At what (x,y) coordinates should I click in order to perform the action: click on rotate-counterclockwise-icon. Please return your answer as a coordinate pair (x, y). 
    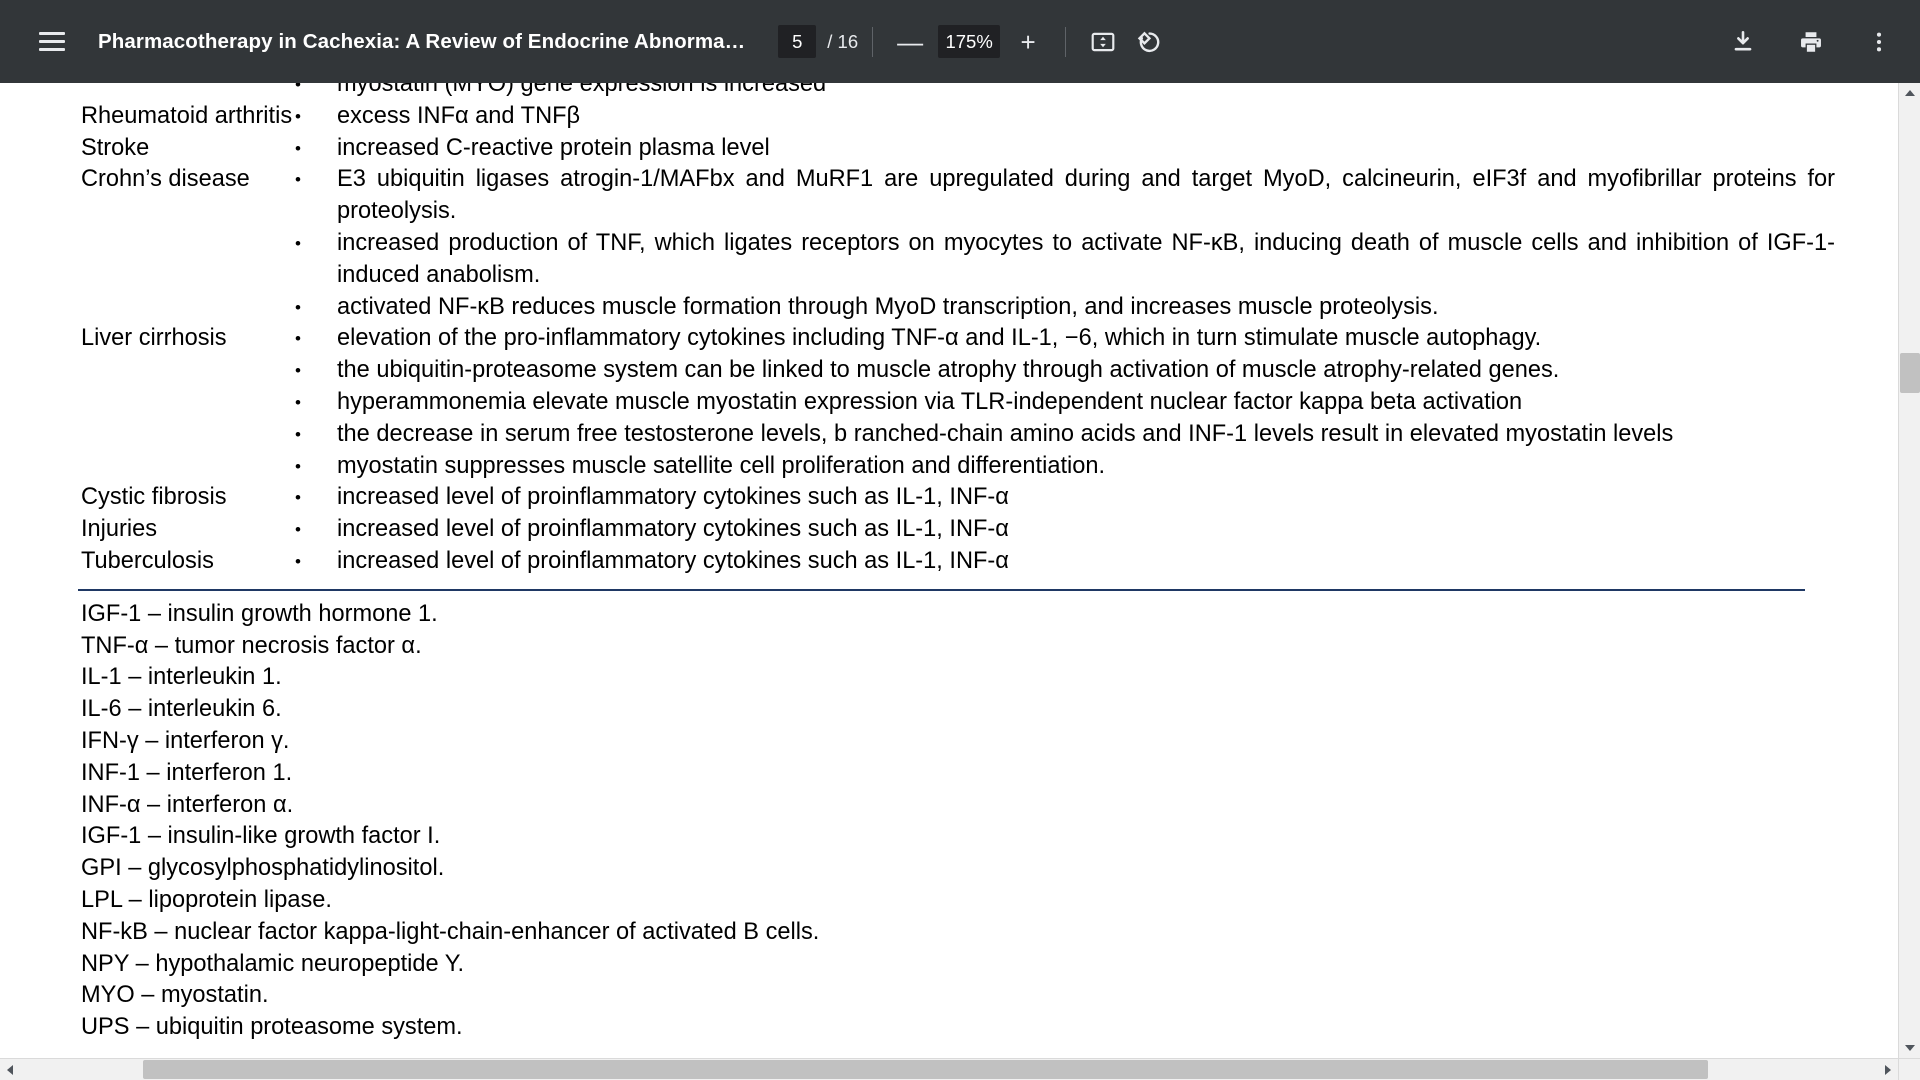
    Looking at the image, I should click on (1148, 41).